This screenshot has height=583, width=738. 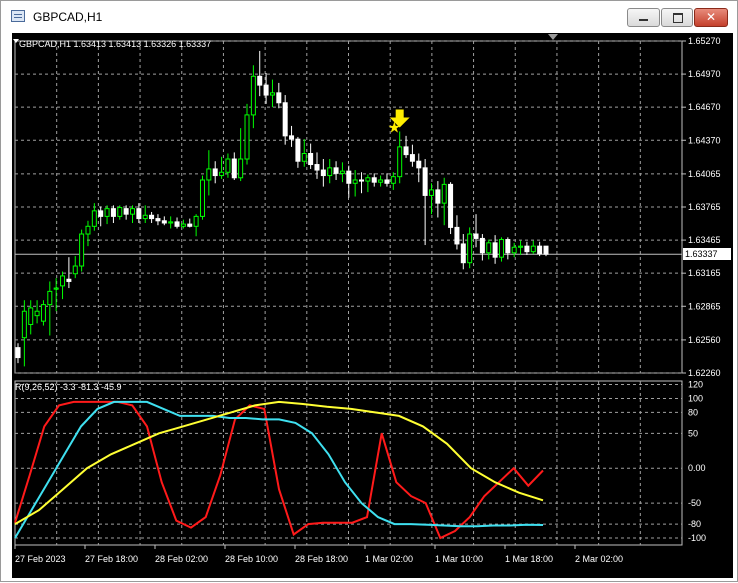 What do you see at coordinates (704, 74) in the screenshot?
I see `price-tick-label: 1.64970` at bounding box center [704, 74].